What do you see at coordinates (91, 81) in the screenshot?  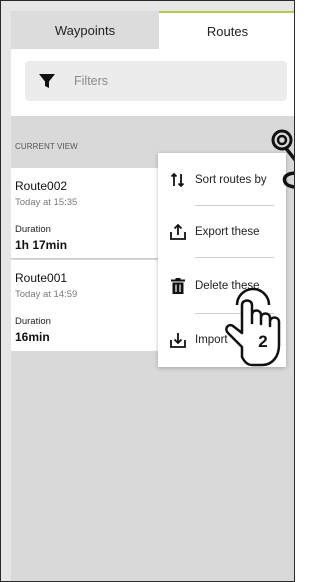 I see `filter-label: Filters` at bounding box center [91, 81].